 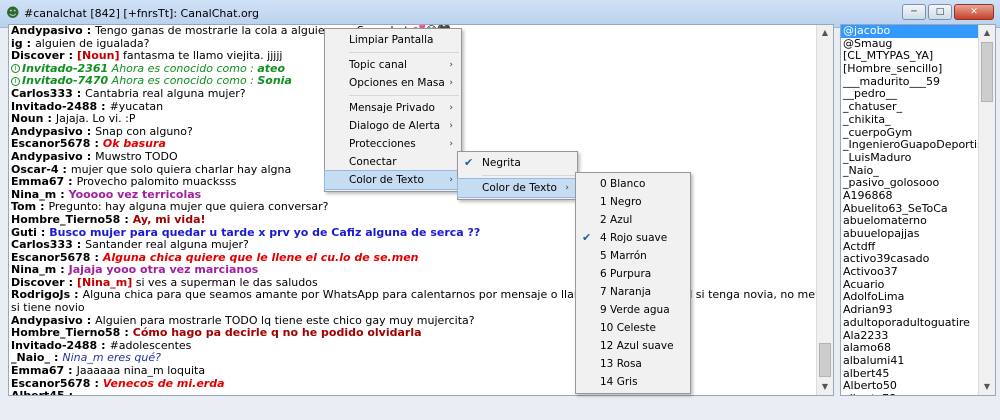 I want to click on menu-item: ✔ 4 Rojo suave, so click(x=633, y=238).